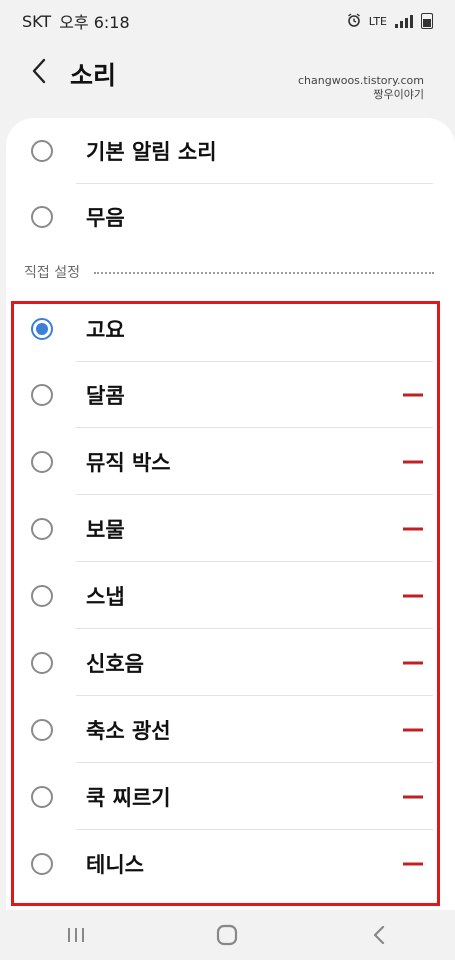 This screenshot has width=455, height=960. I want to click on sound-option-silent: 무음, so click(230, 217).